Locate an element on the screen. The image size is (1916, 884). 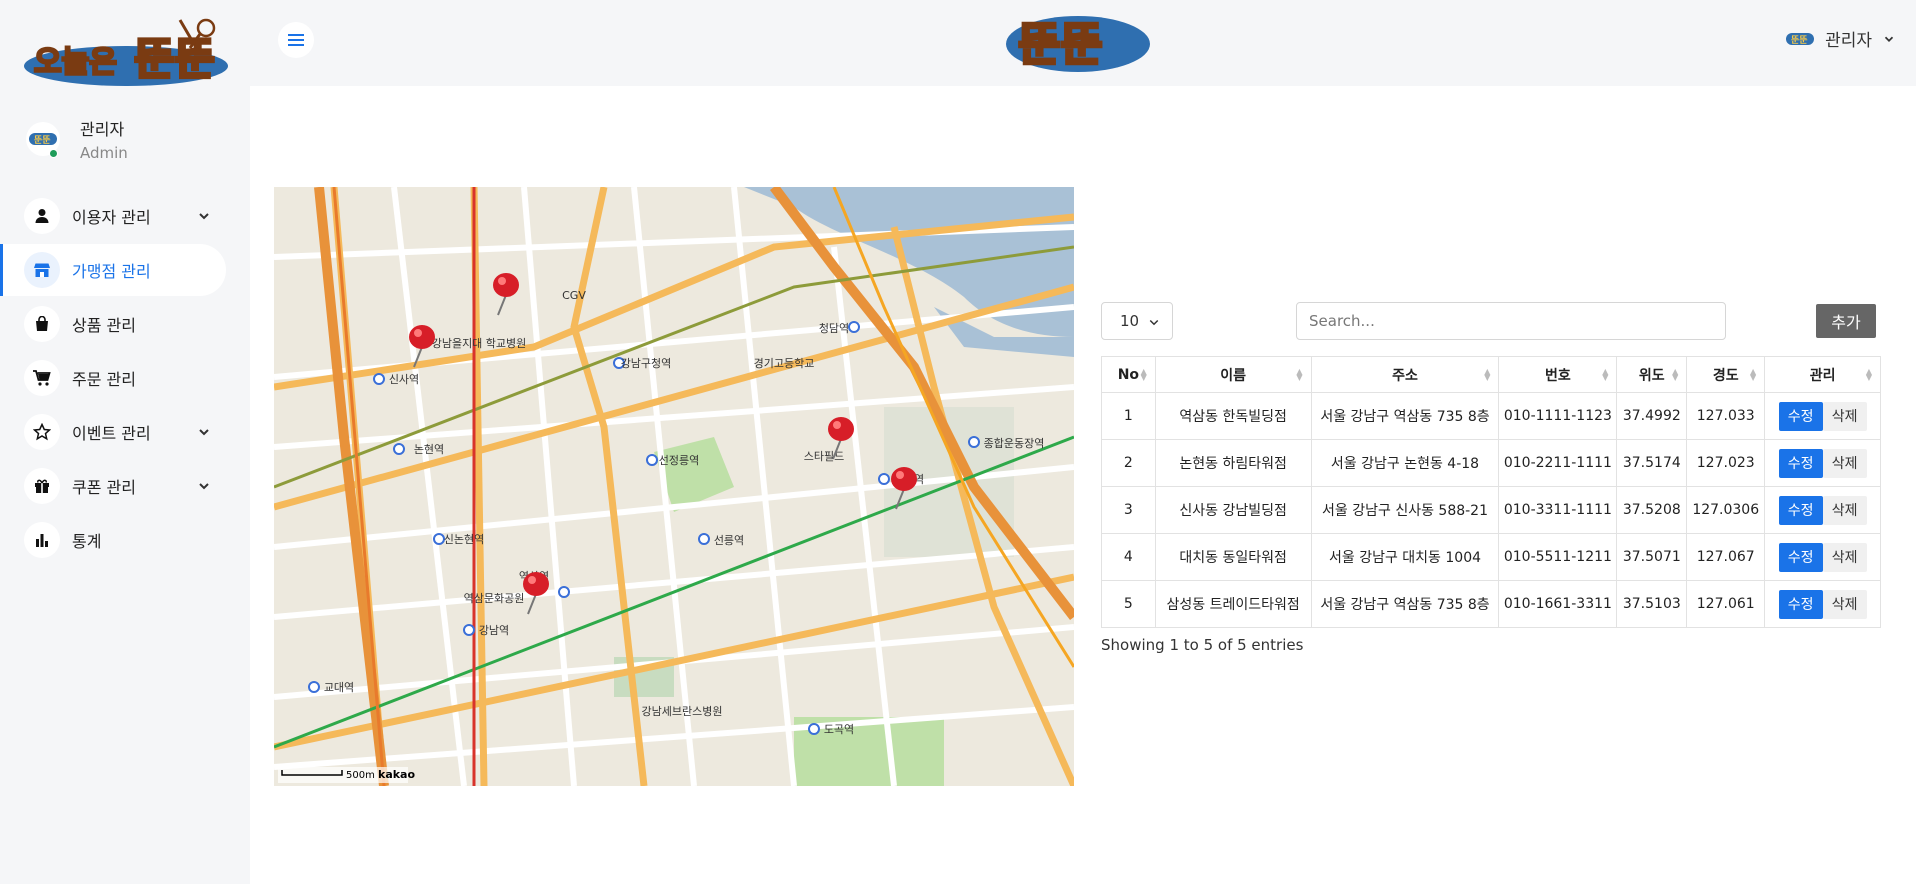
cell-no: 2 is located at coordinates (1128, 463).